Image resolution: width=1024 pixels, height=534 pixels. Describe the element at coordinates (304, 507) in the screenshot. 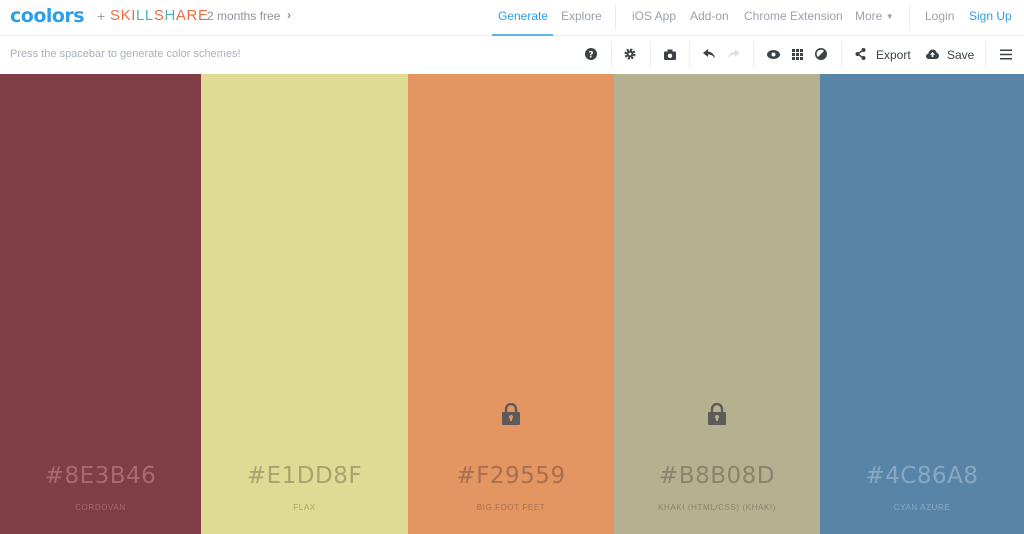

I see `color-name: FLAX` at that location.